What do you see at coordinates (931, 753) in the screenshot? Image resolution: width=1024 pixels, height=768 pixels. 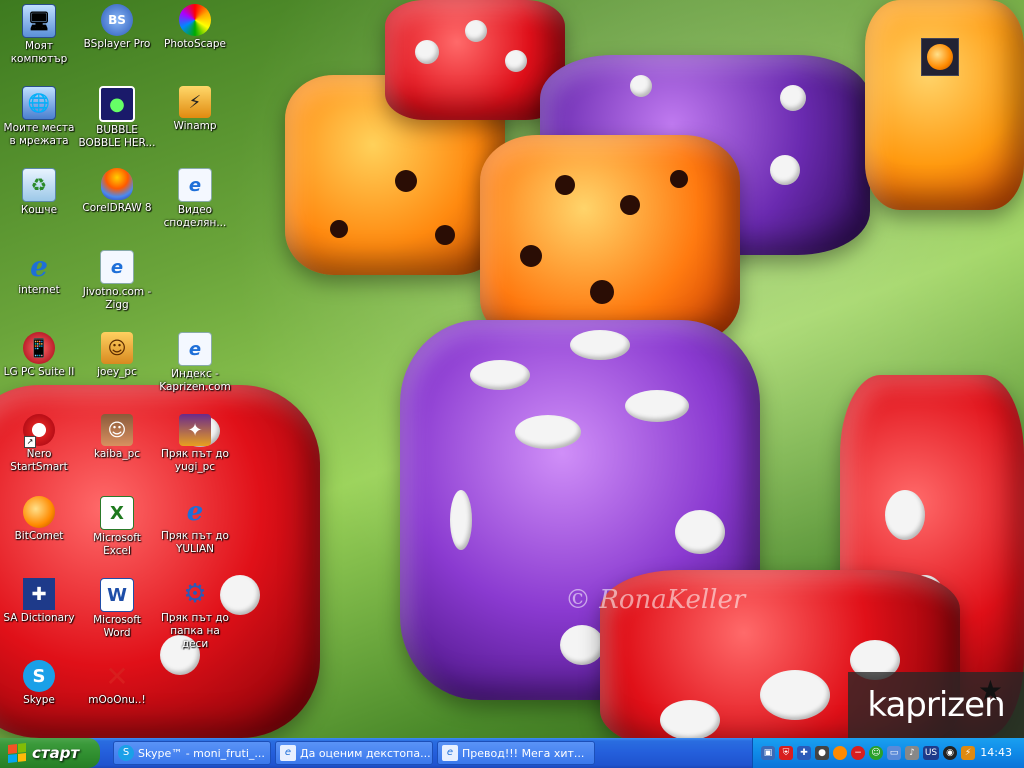 I see `language-indicator: US` at bounding box center [931, 753].